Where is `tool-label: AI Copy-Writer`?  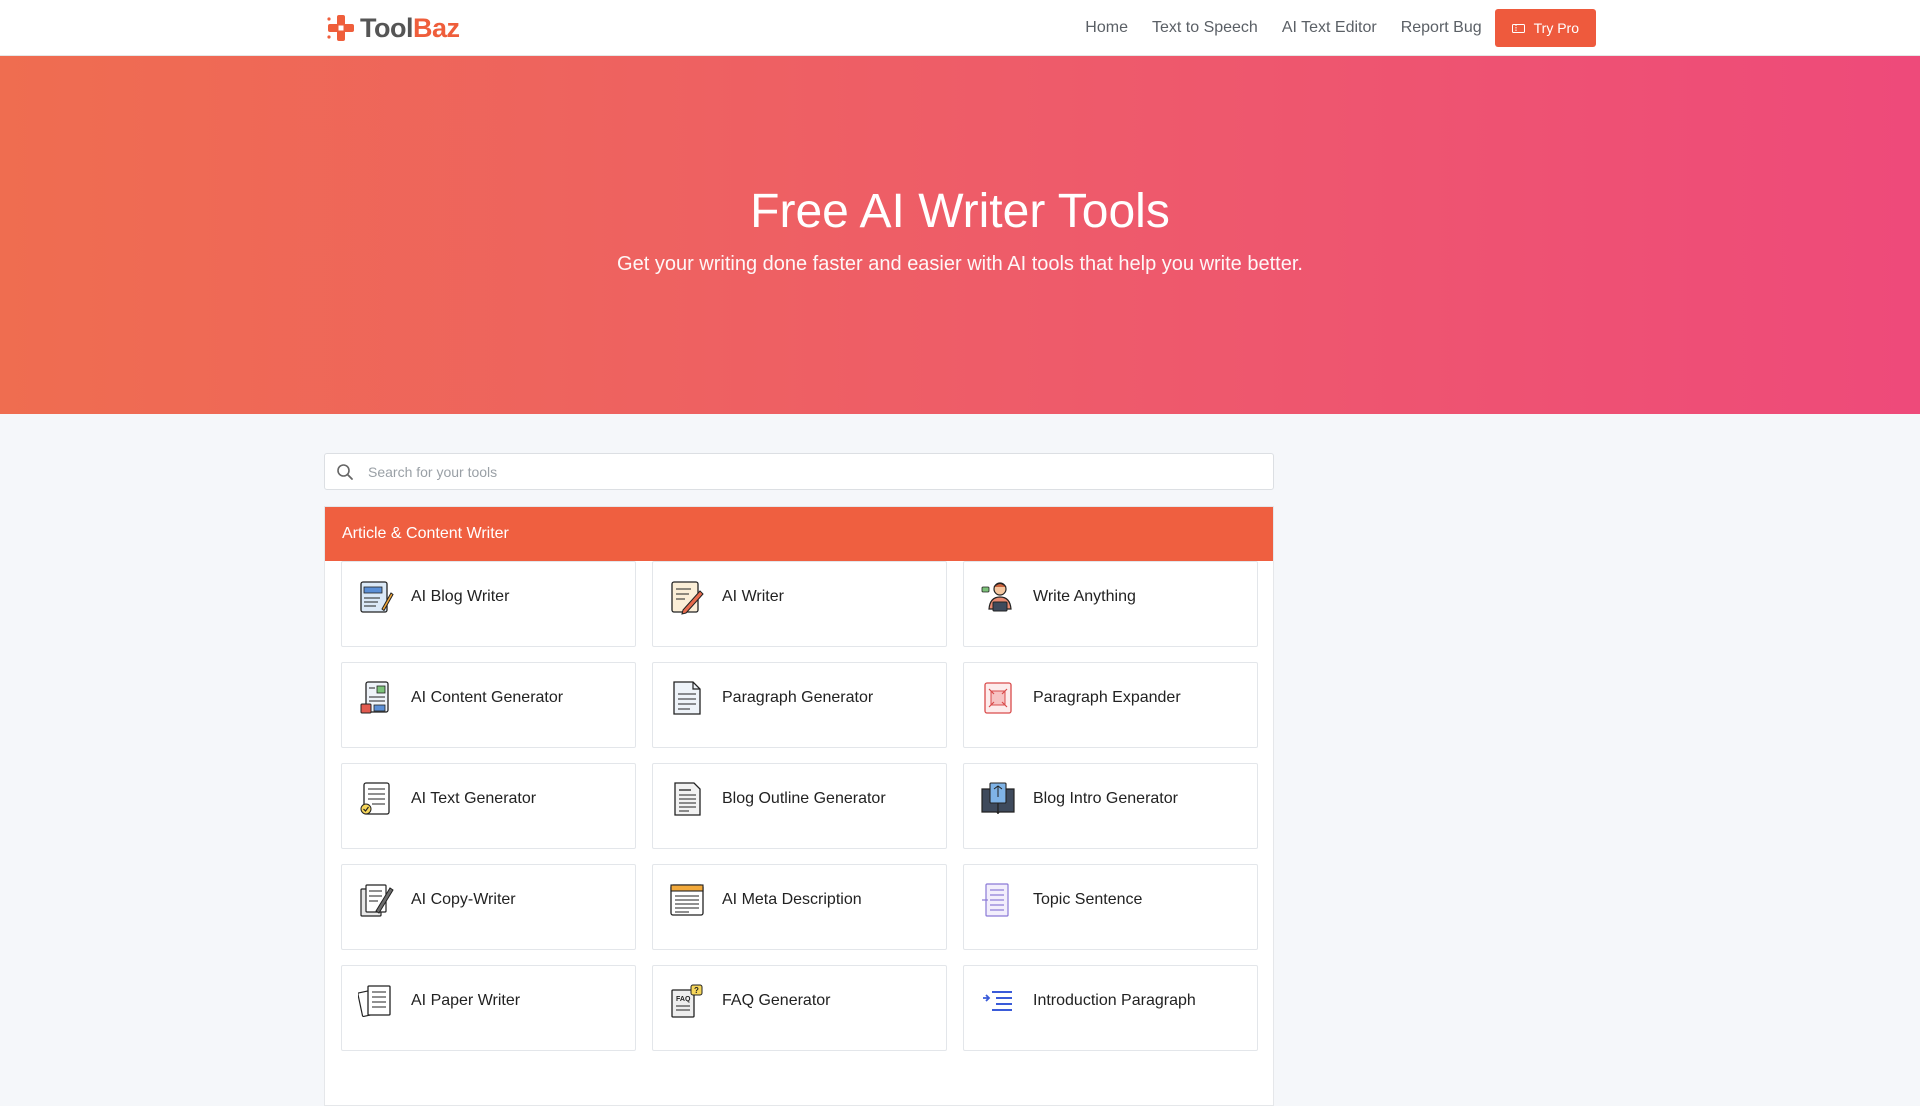 tool-label: AI Copy-Writer is located at coordinates (463, 899).